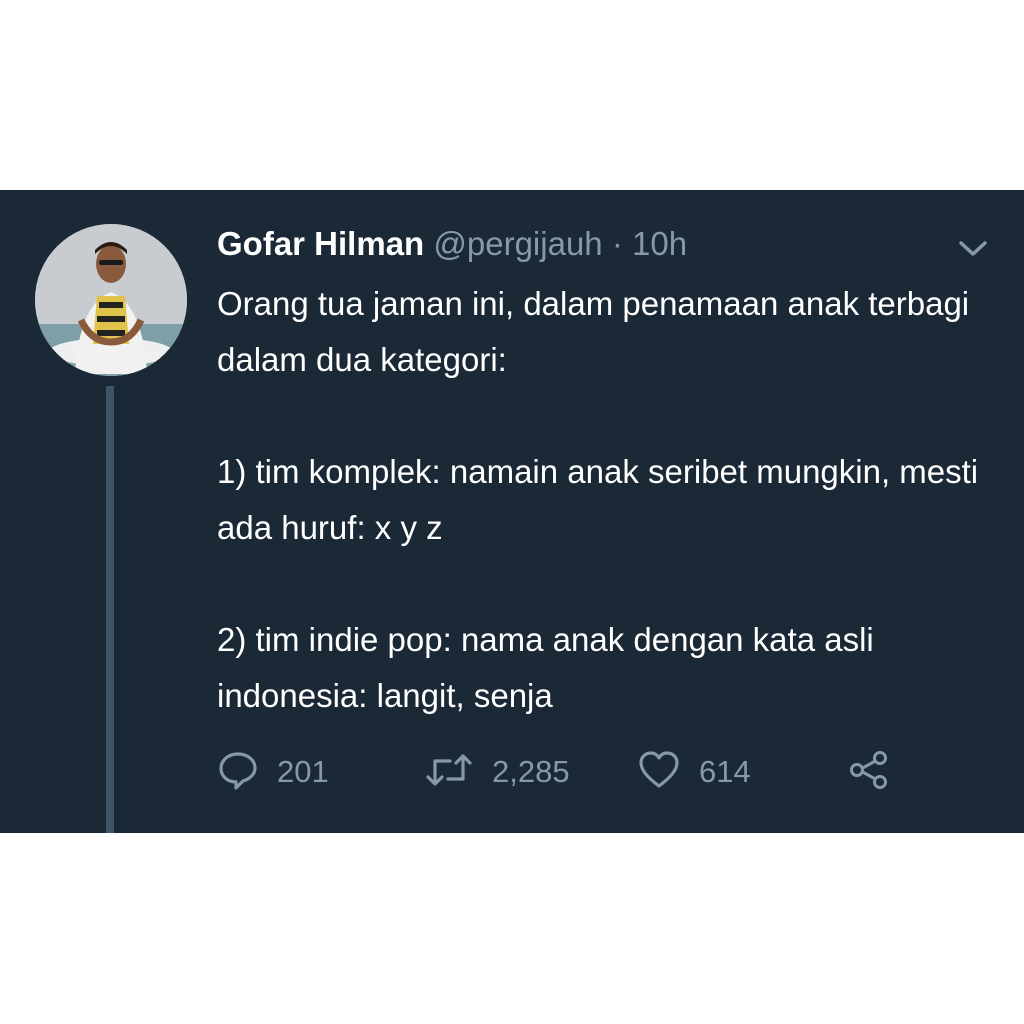 The image size is (1024, 1024). Describe the element at coordinates (273, 772) in the screenshot. I see `reply-button: 201` at that location.